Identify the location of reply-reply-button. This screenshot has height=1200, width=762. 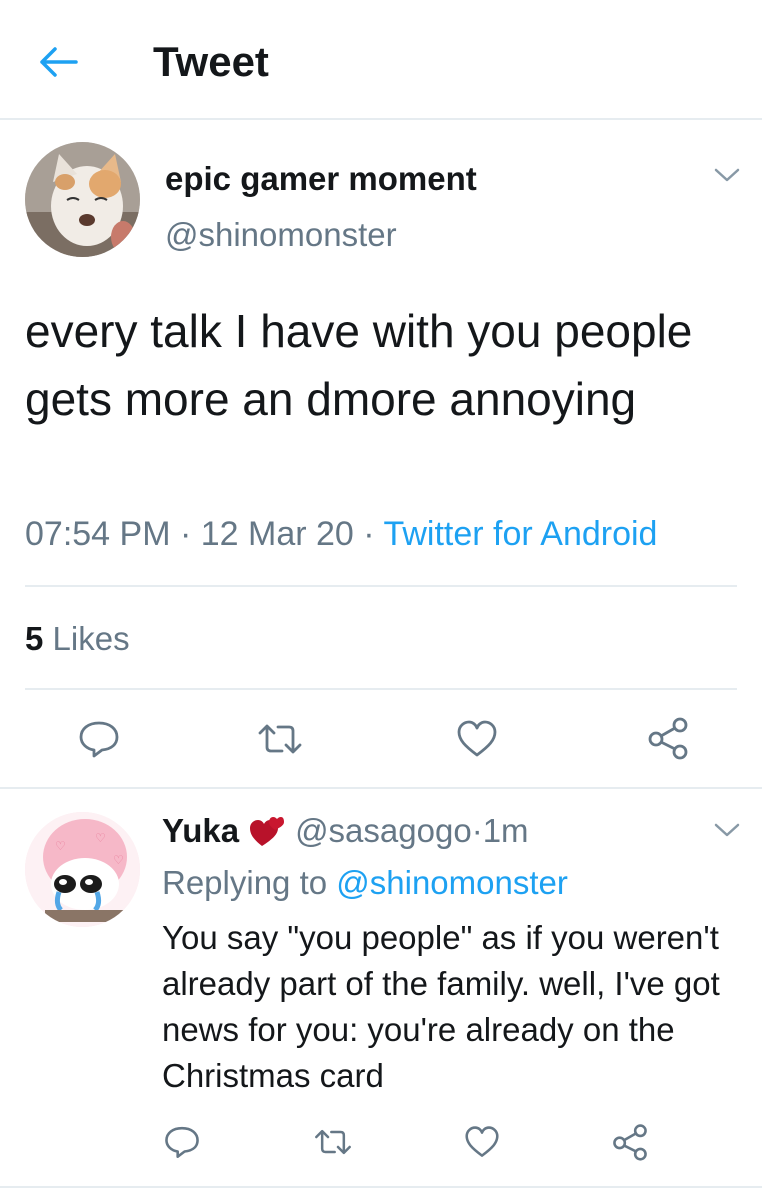
(182, 1142).